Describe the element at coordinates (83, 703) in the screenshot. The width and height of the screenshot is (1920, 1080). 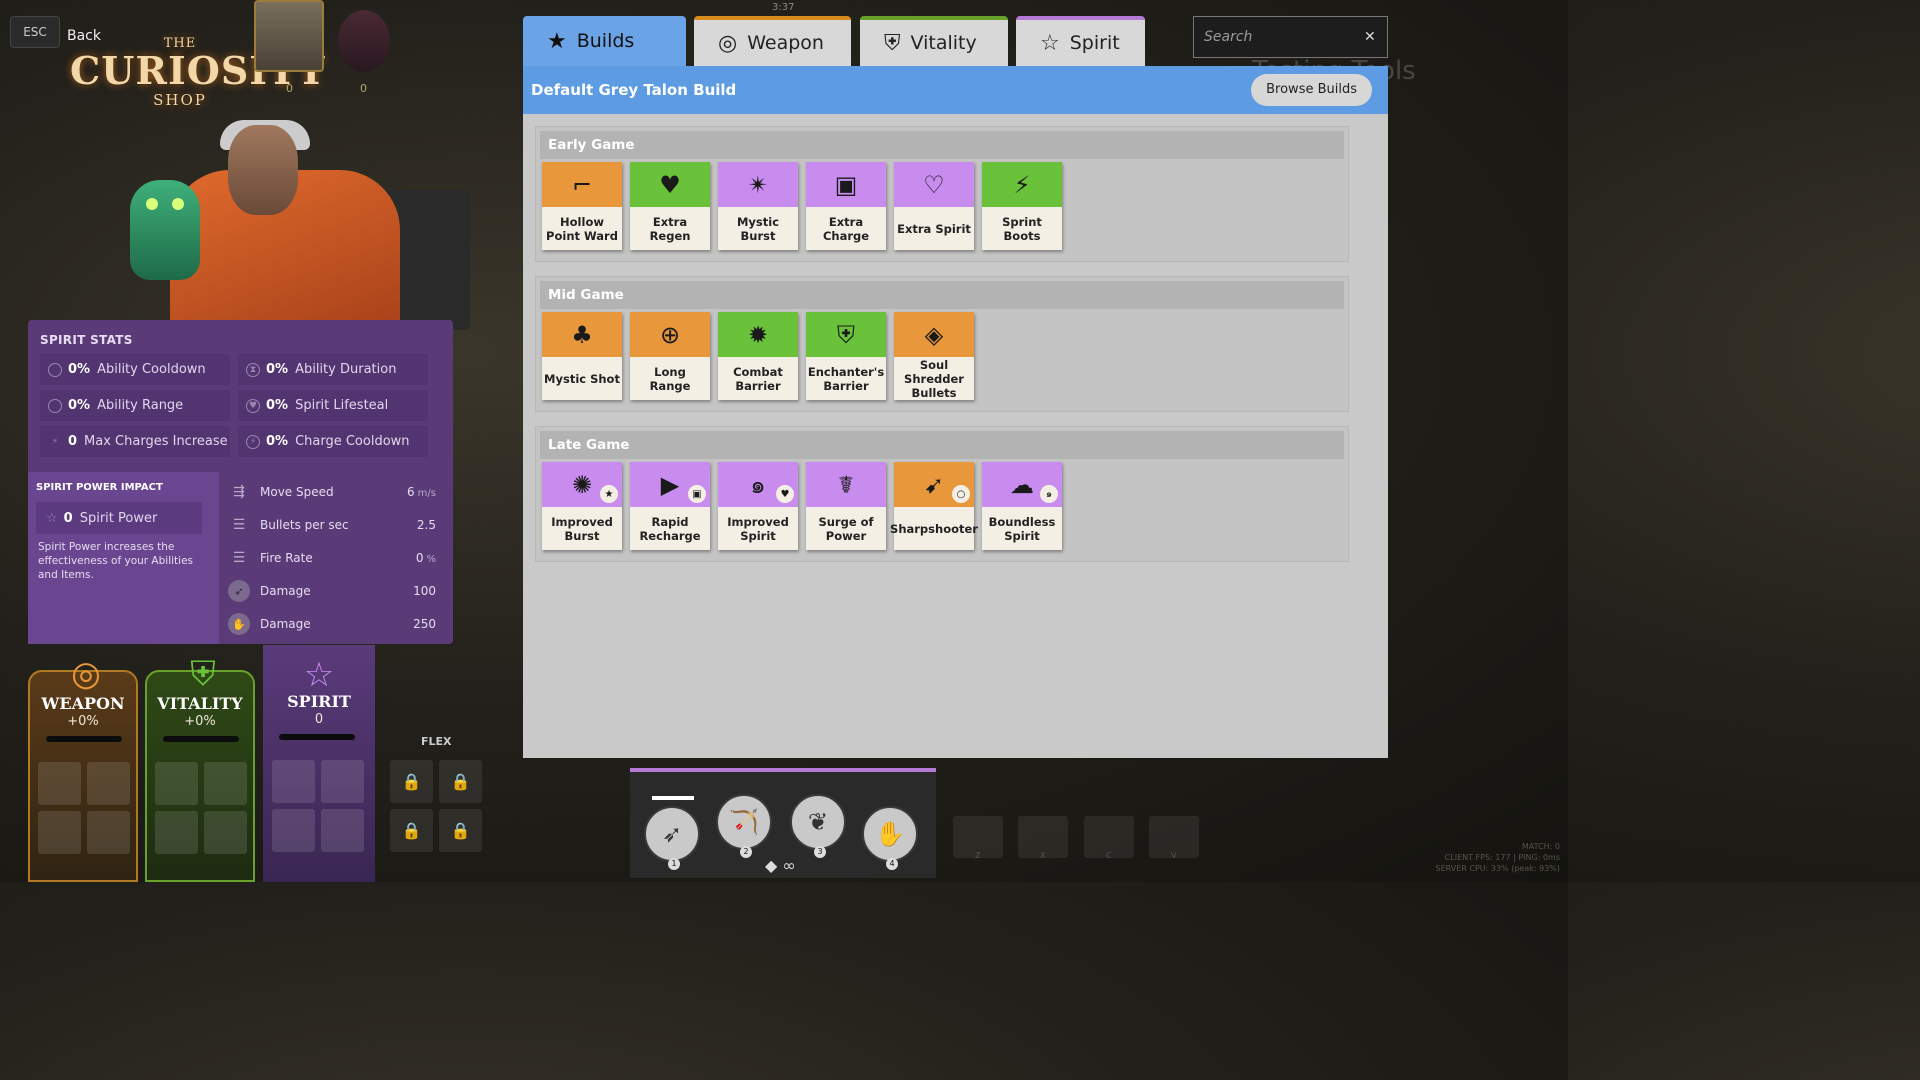
I see `category-label: WEAPON` at that location.